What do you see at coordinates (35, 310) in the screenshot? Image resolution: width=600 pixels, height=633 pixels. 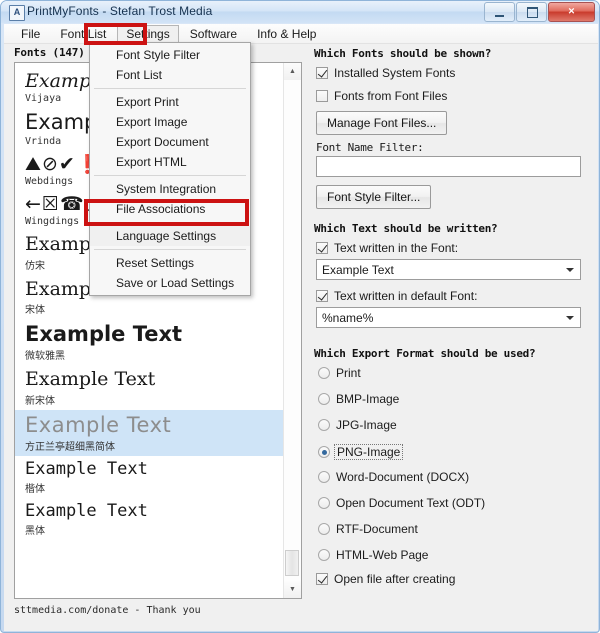 I see `font-name: 宋体` at bounding box center [35, 310].